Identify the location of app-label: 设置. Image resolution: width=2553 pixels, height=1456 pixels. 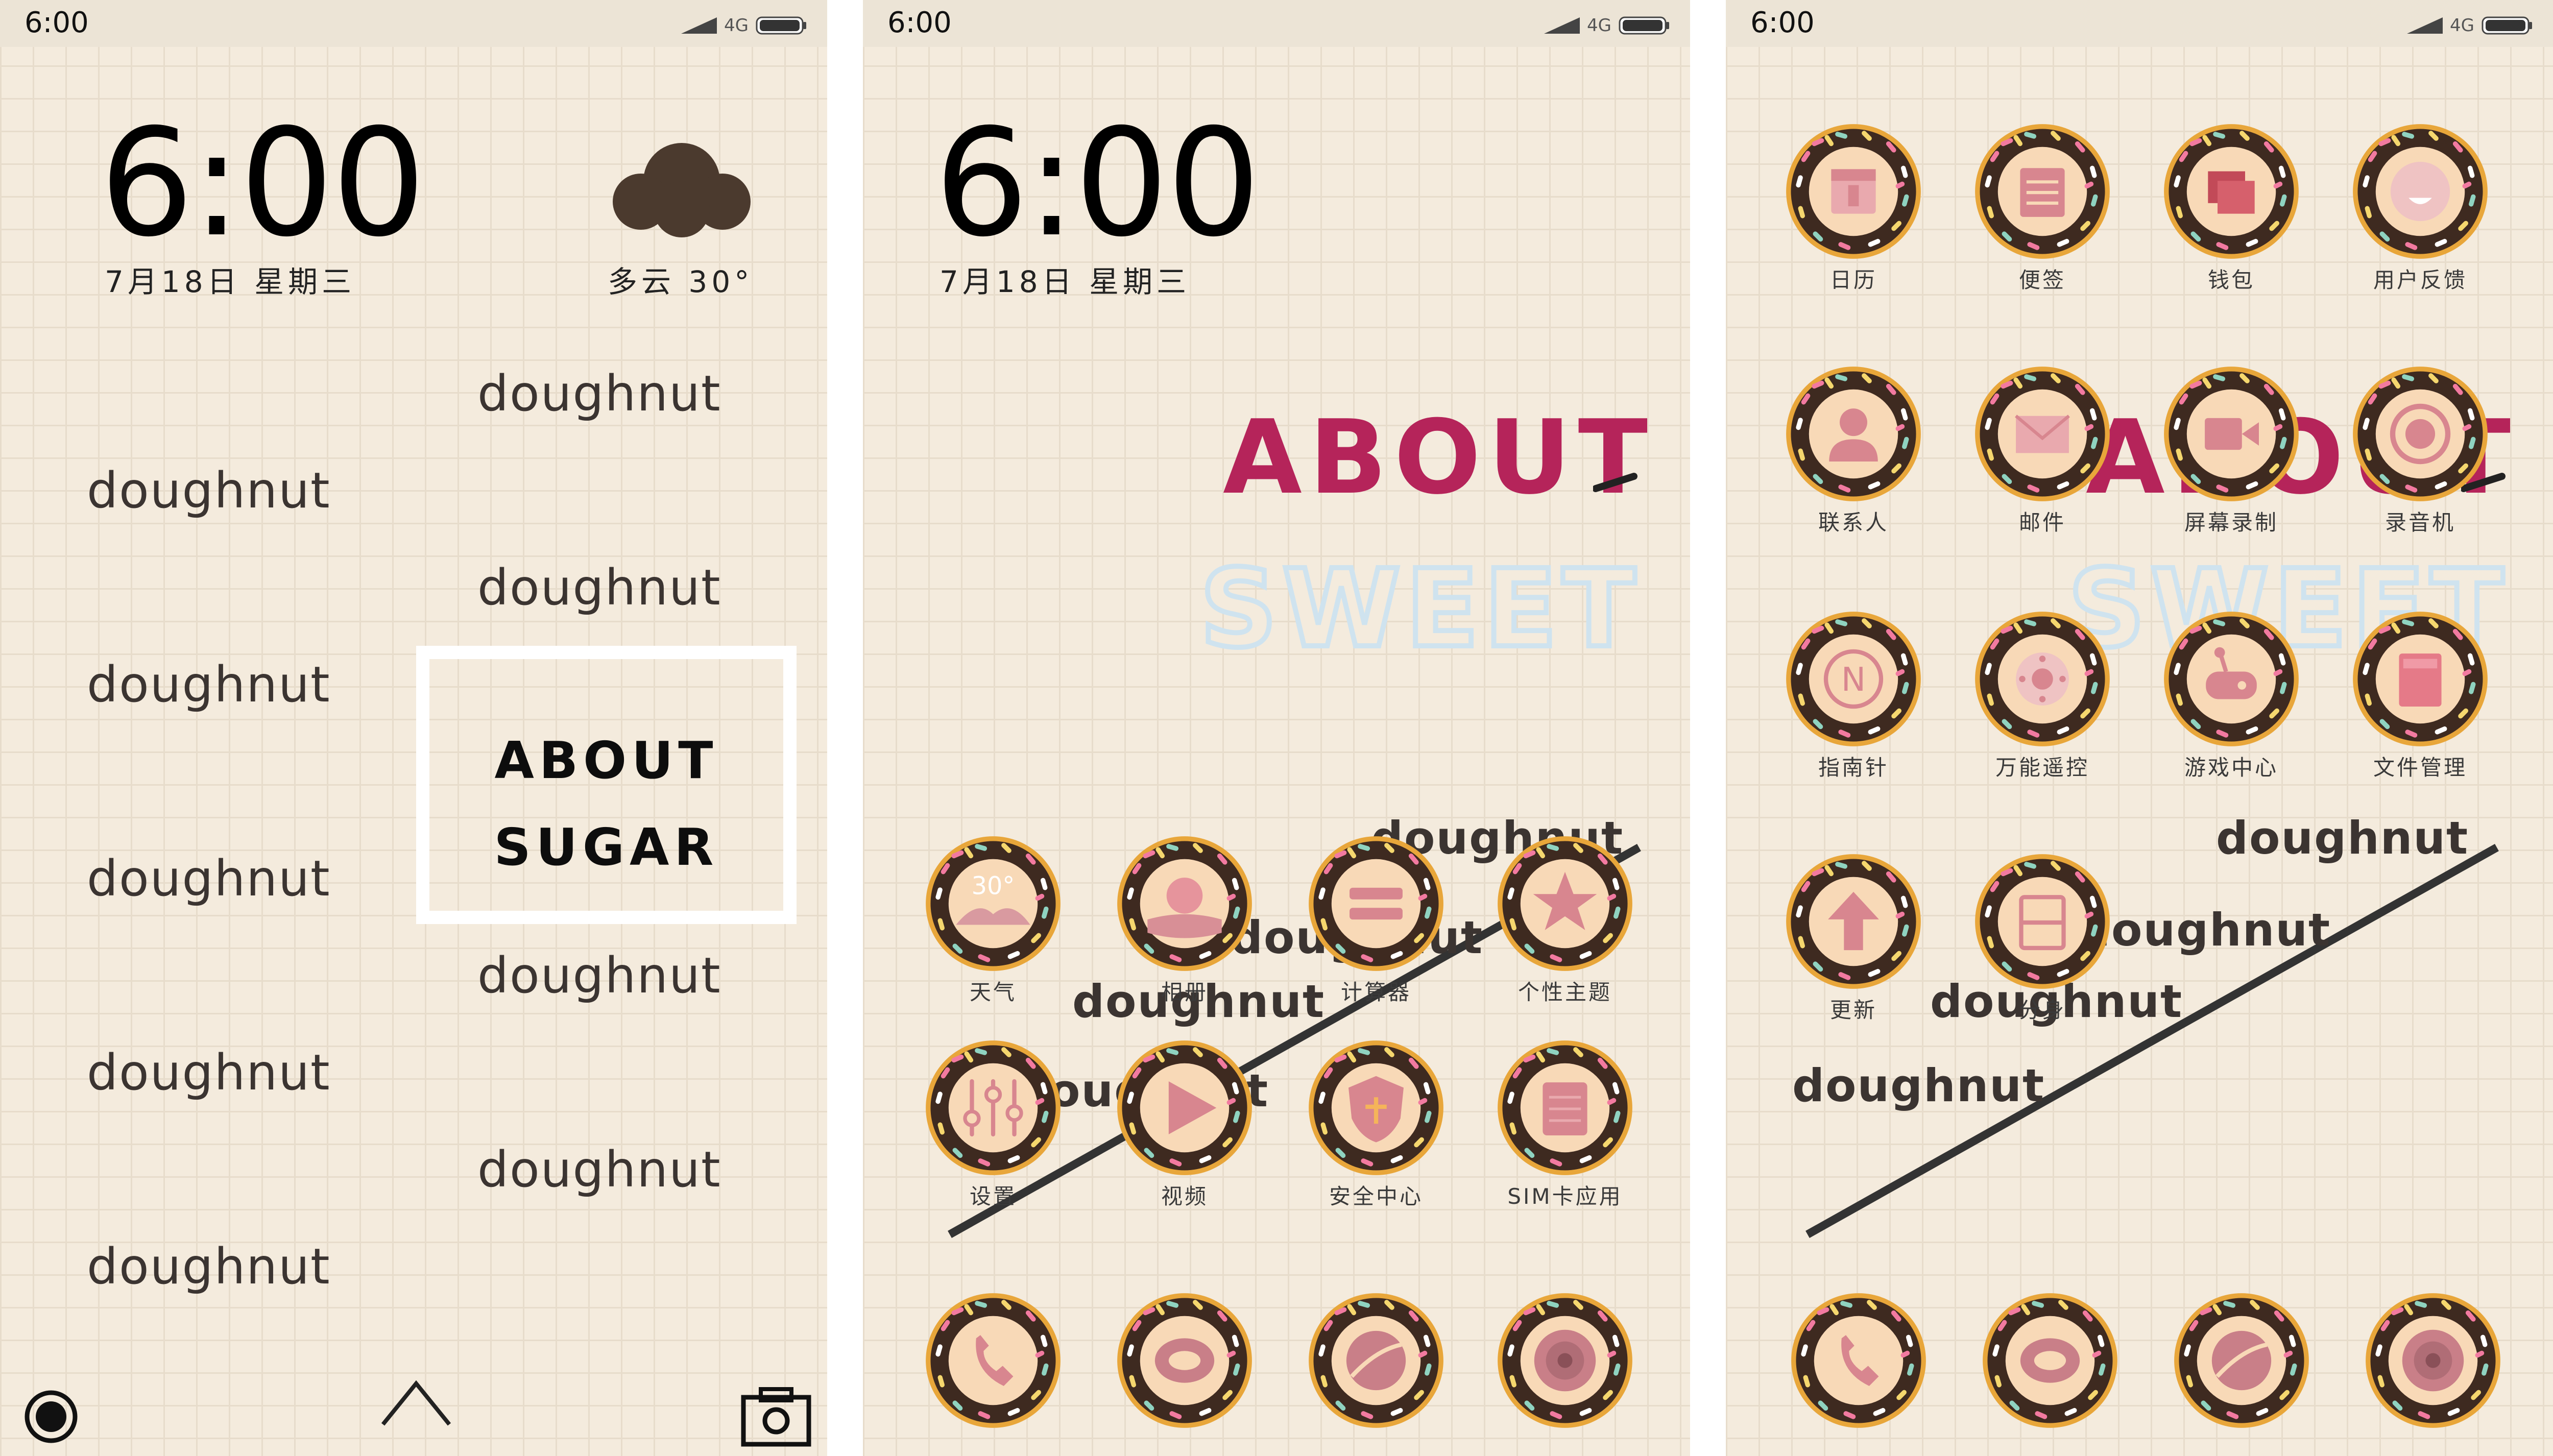
(993, 1196).